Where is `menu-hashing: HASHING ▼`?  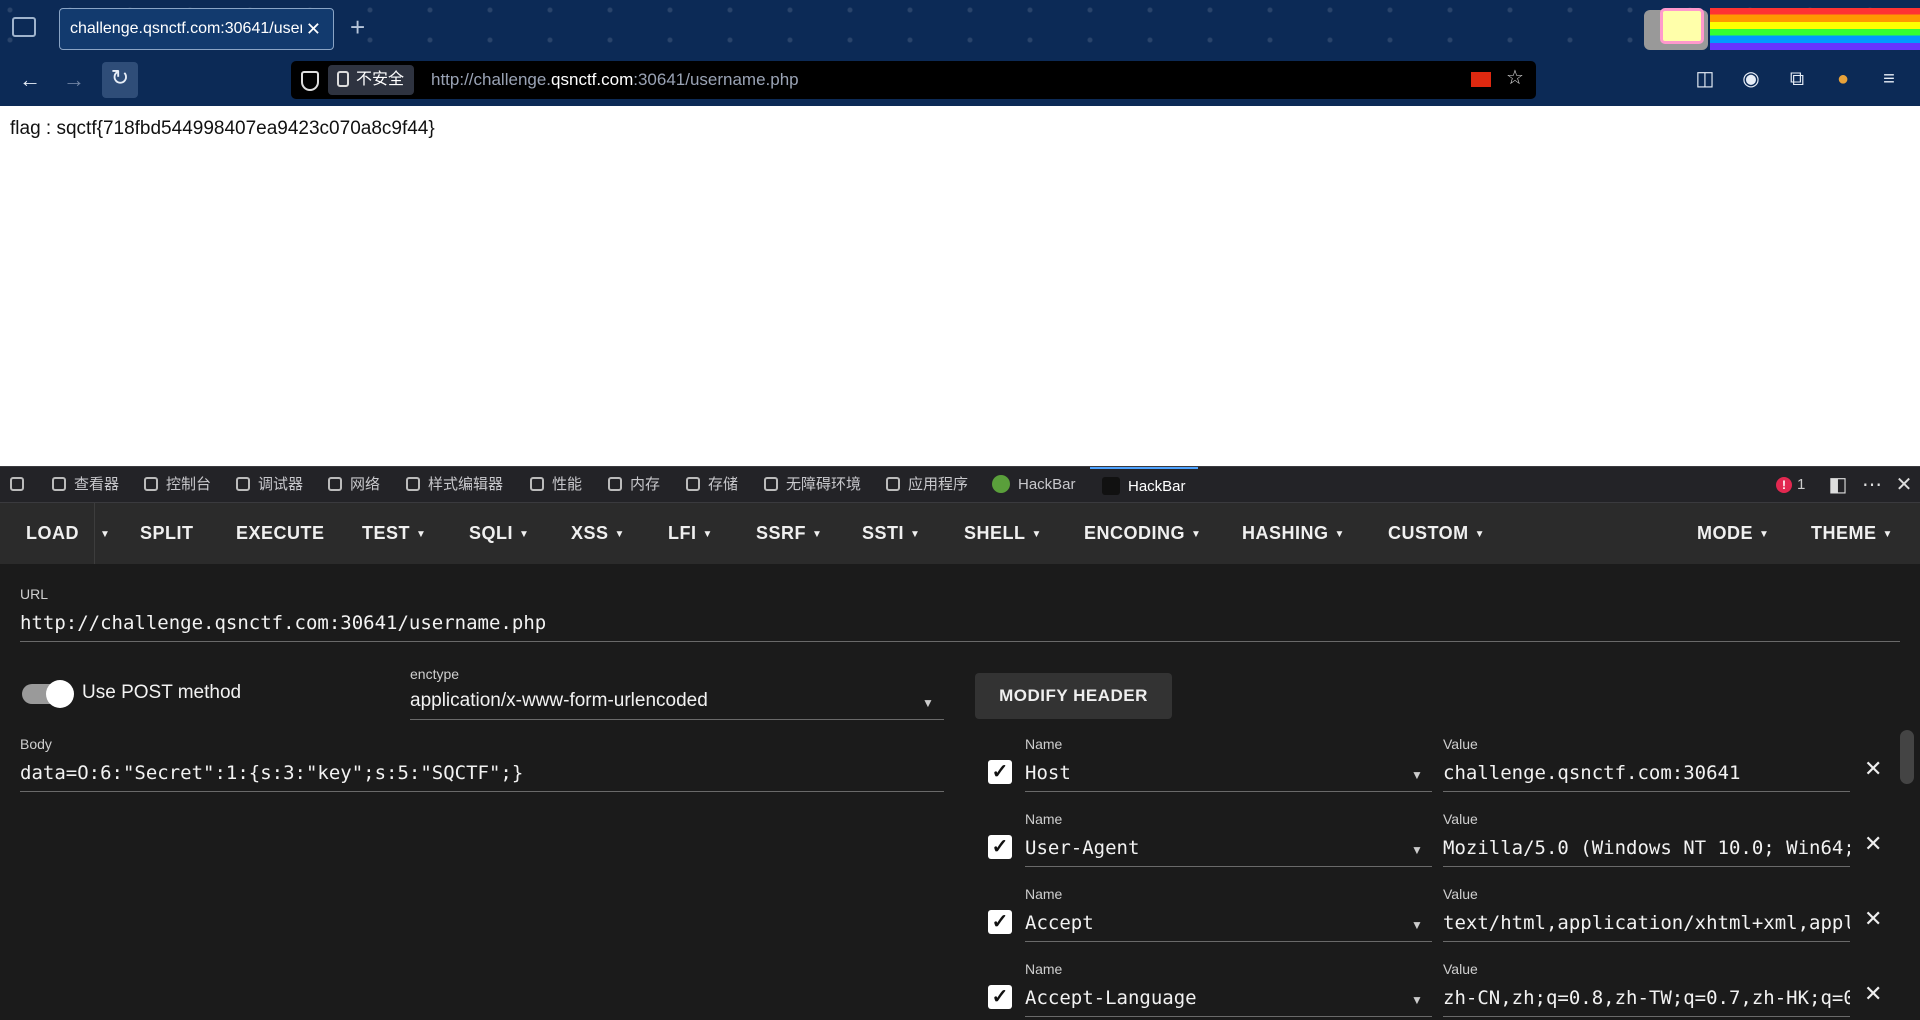
menu-hashing: HASHING ▼ is located at coordinates (1293, 533).